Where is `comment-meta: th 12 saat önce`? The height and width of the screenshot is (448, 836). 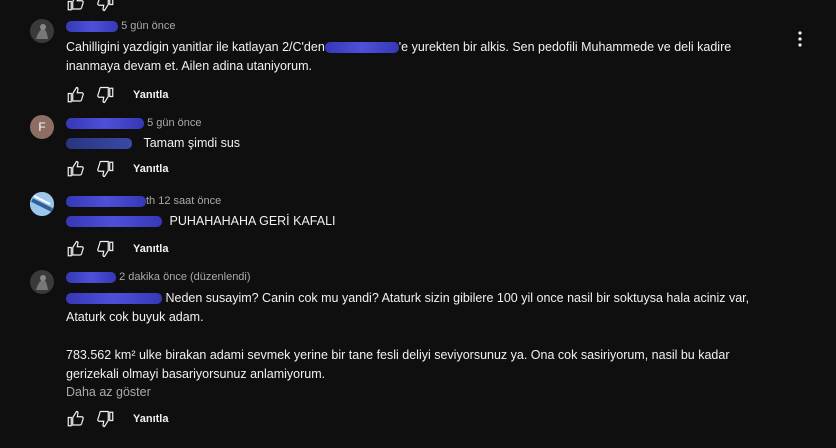 comment-meta: th 12 saat önce is located at coordinates (143, 201).